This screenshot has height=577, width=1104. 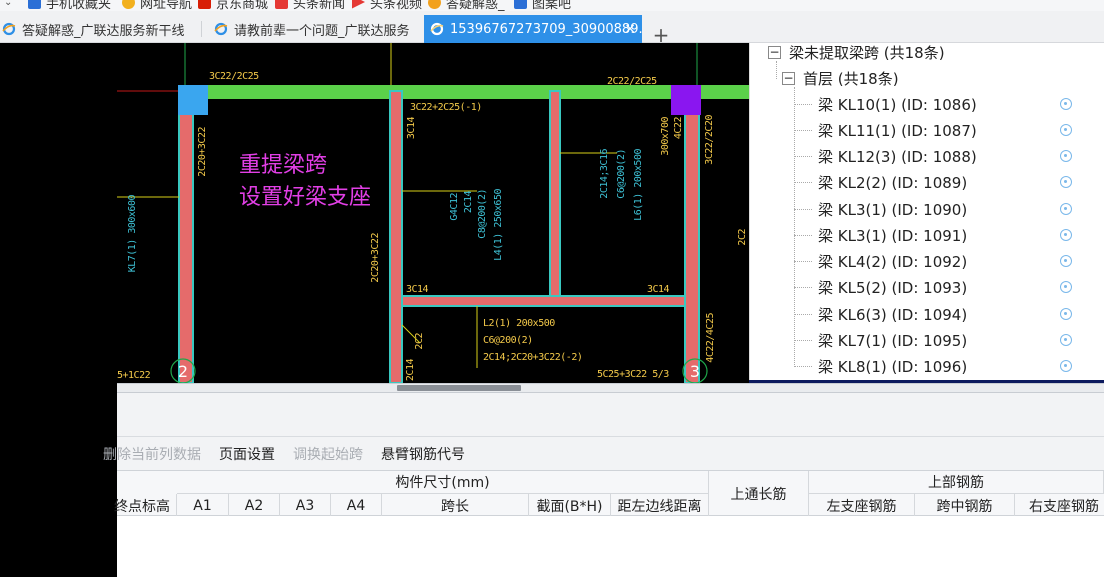 What do you see at coordinates (242, 5) in the screenshot?
I see `fav-label: 京东商城` at bounding box center [242, 5].